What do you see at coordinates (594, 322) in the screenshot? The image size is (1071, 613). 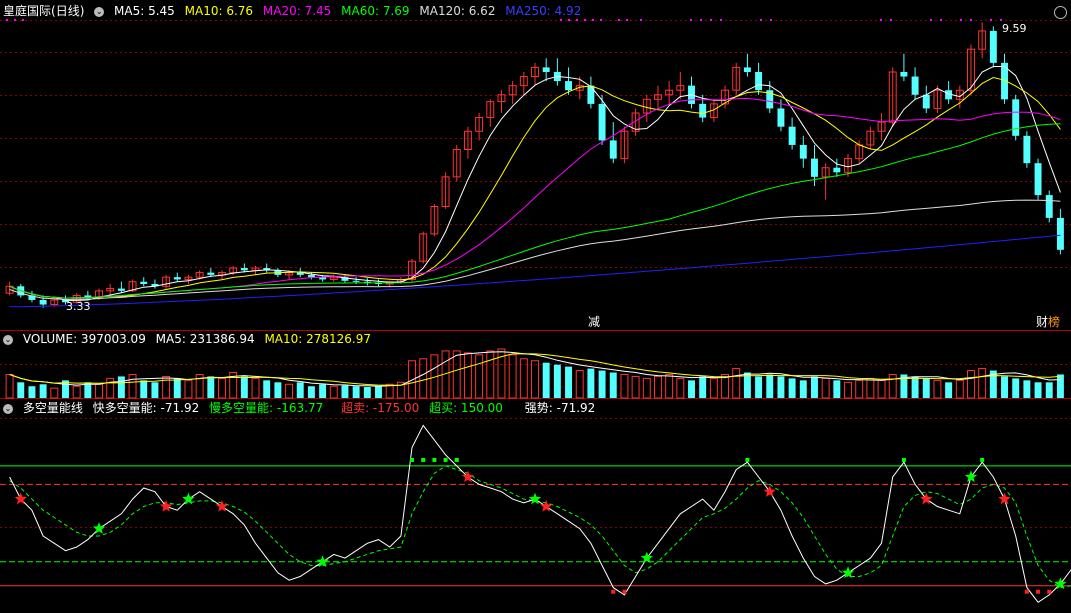 I see `event-jian: 减` at bounding box center [594, 322].